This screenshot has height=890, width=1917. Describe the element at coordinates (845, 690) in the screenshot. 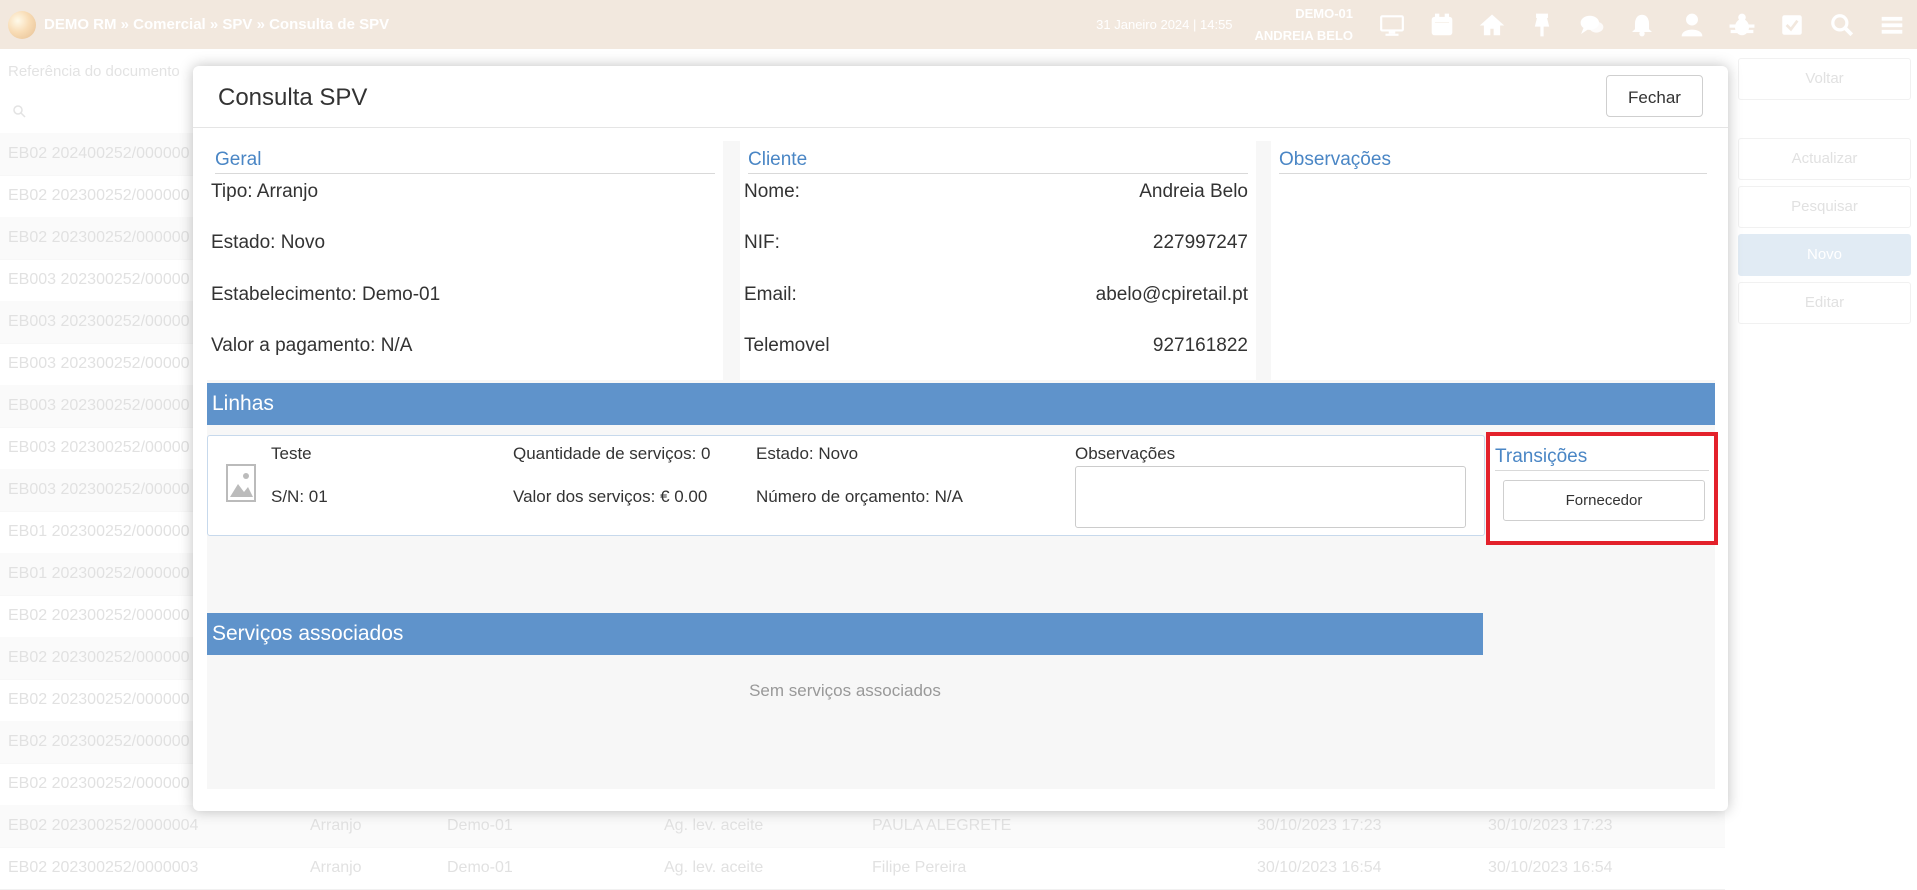

I see `servicos-empty-message: Sem serviços associados` at that location.